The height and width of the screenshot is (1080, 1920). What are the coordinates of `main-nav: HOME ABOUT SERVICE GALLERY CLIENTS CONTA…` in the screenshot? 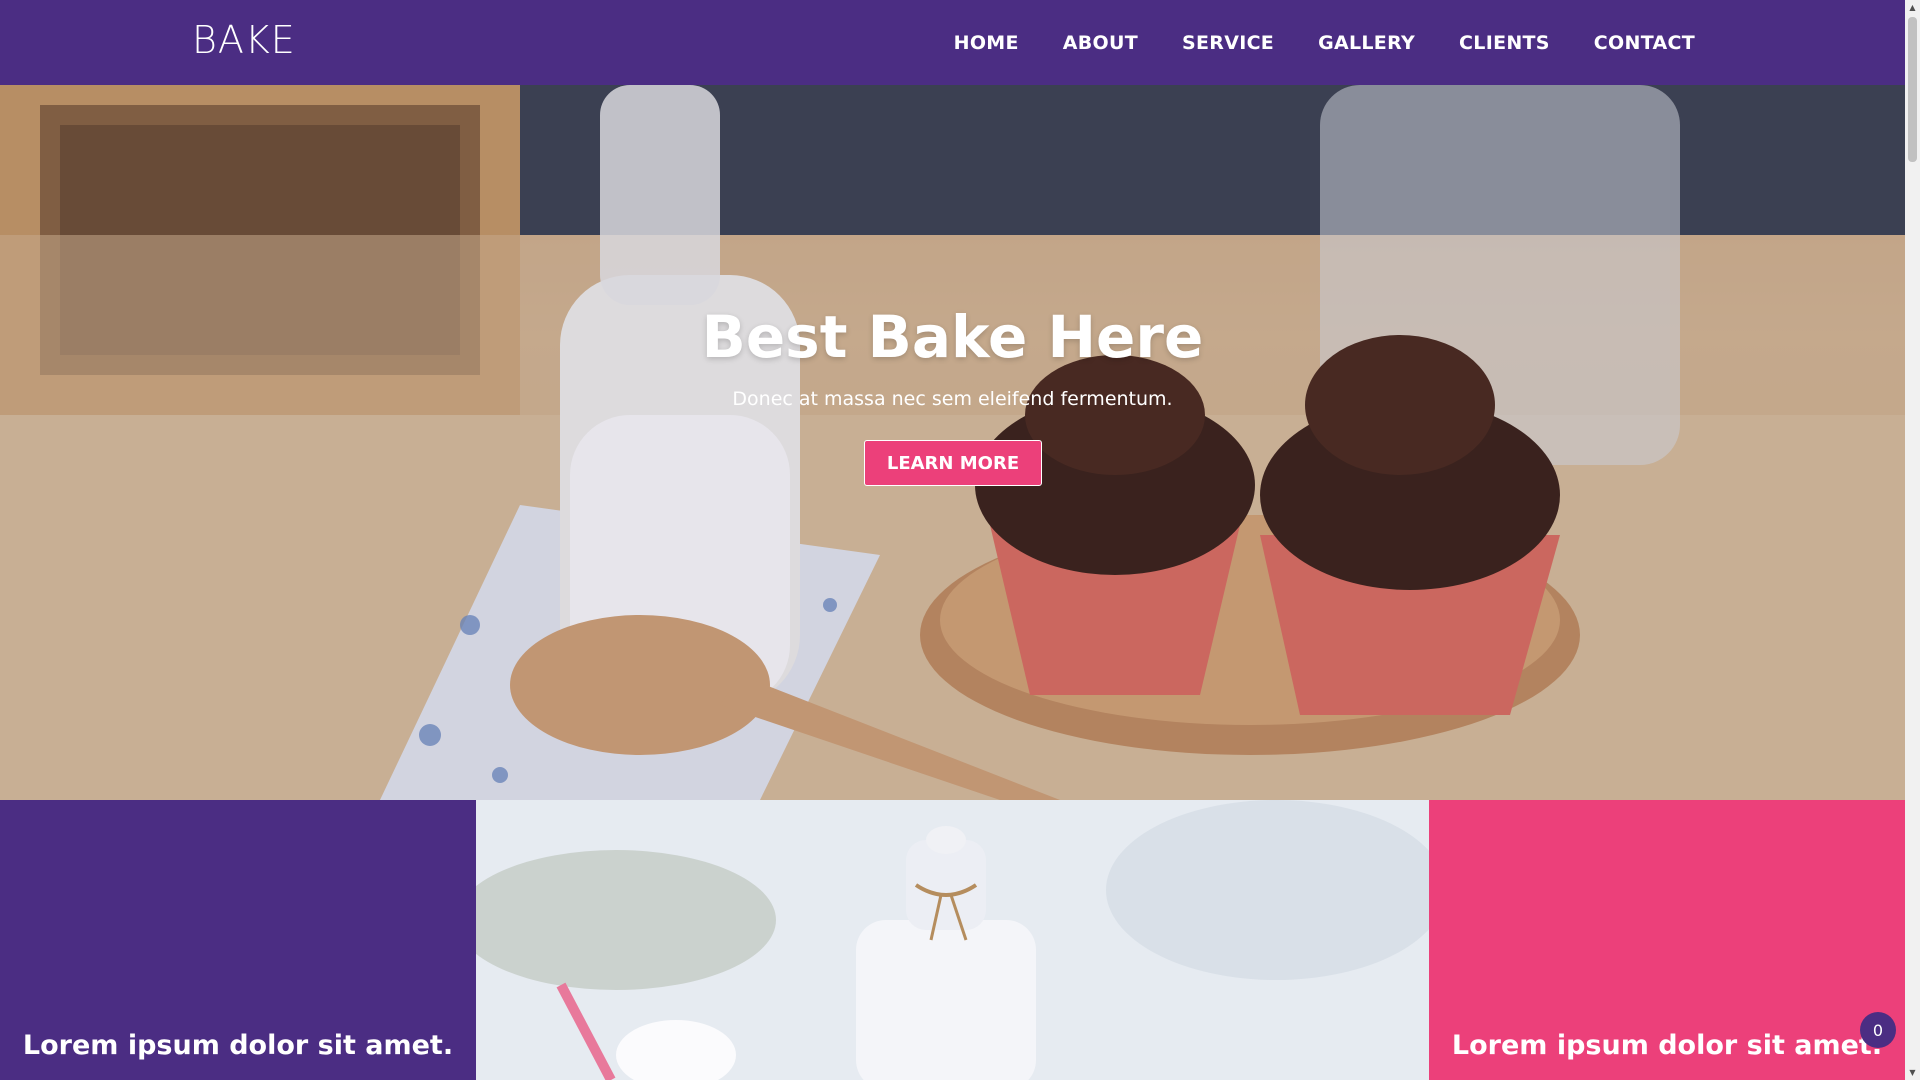 It's located at (1302, 42).